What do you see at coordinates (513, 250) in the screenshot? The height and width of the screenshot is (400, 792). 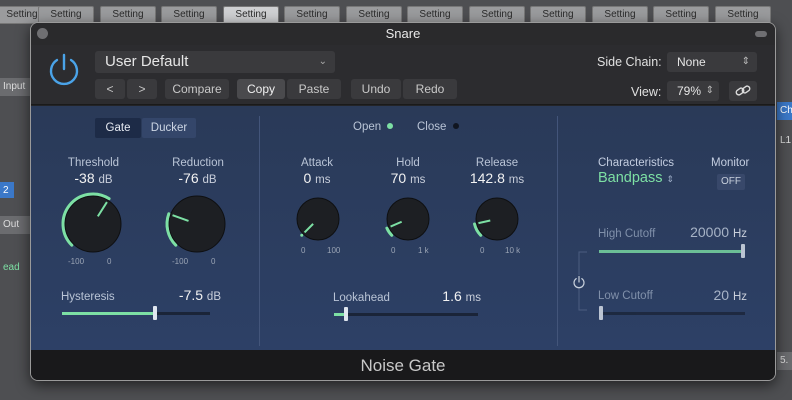 I see `release-max-tick: 10 k` at bounding box center [513, 250].